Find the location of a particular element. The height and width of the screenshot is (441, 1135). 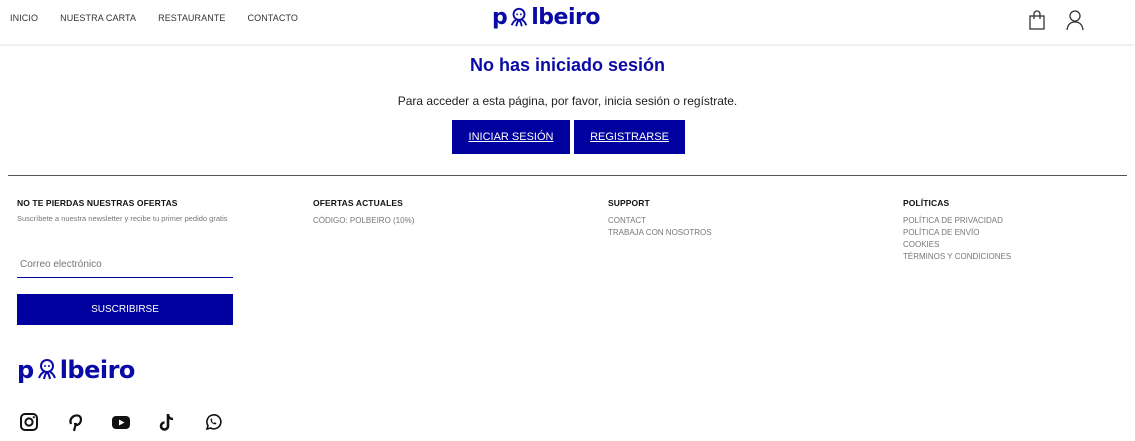

footer-logo-text-left: p is located at coordinates (25, 370).